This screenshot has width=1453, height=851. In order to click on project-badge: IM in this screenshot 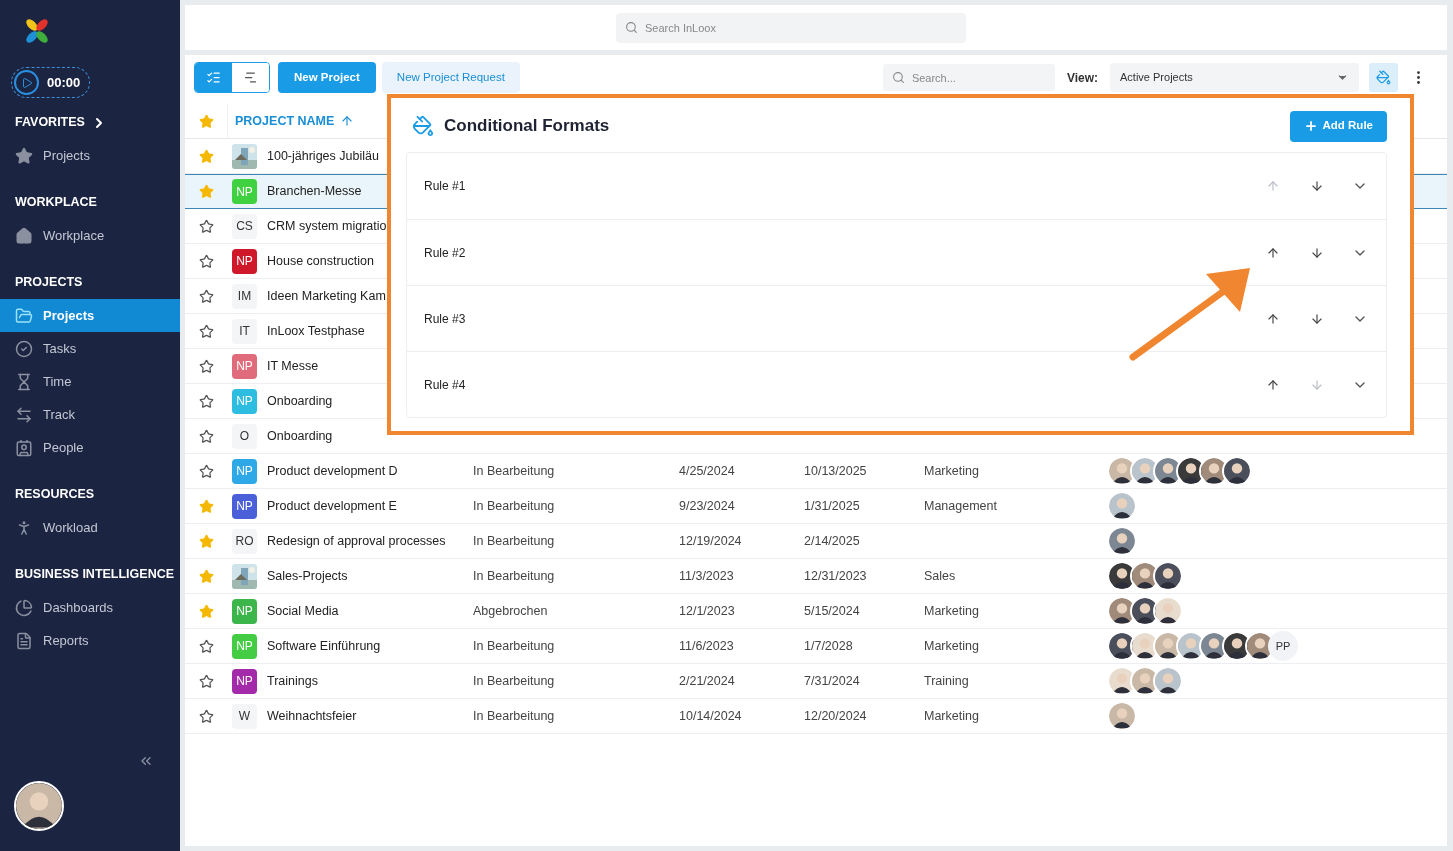, I will do `click(244, 296)`.